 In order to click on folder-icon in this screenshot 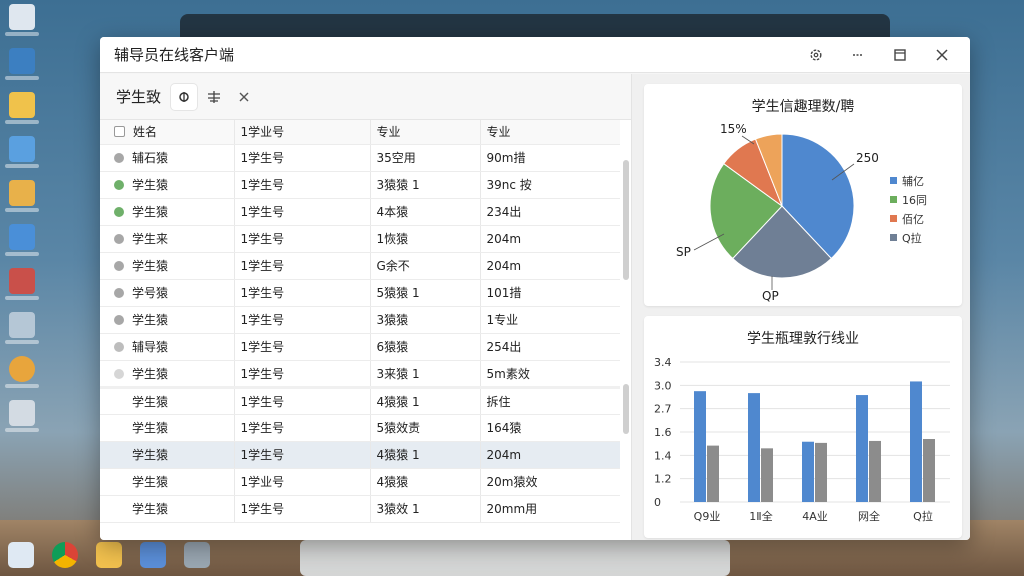, I will do `click(109, 555)`.